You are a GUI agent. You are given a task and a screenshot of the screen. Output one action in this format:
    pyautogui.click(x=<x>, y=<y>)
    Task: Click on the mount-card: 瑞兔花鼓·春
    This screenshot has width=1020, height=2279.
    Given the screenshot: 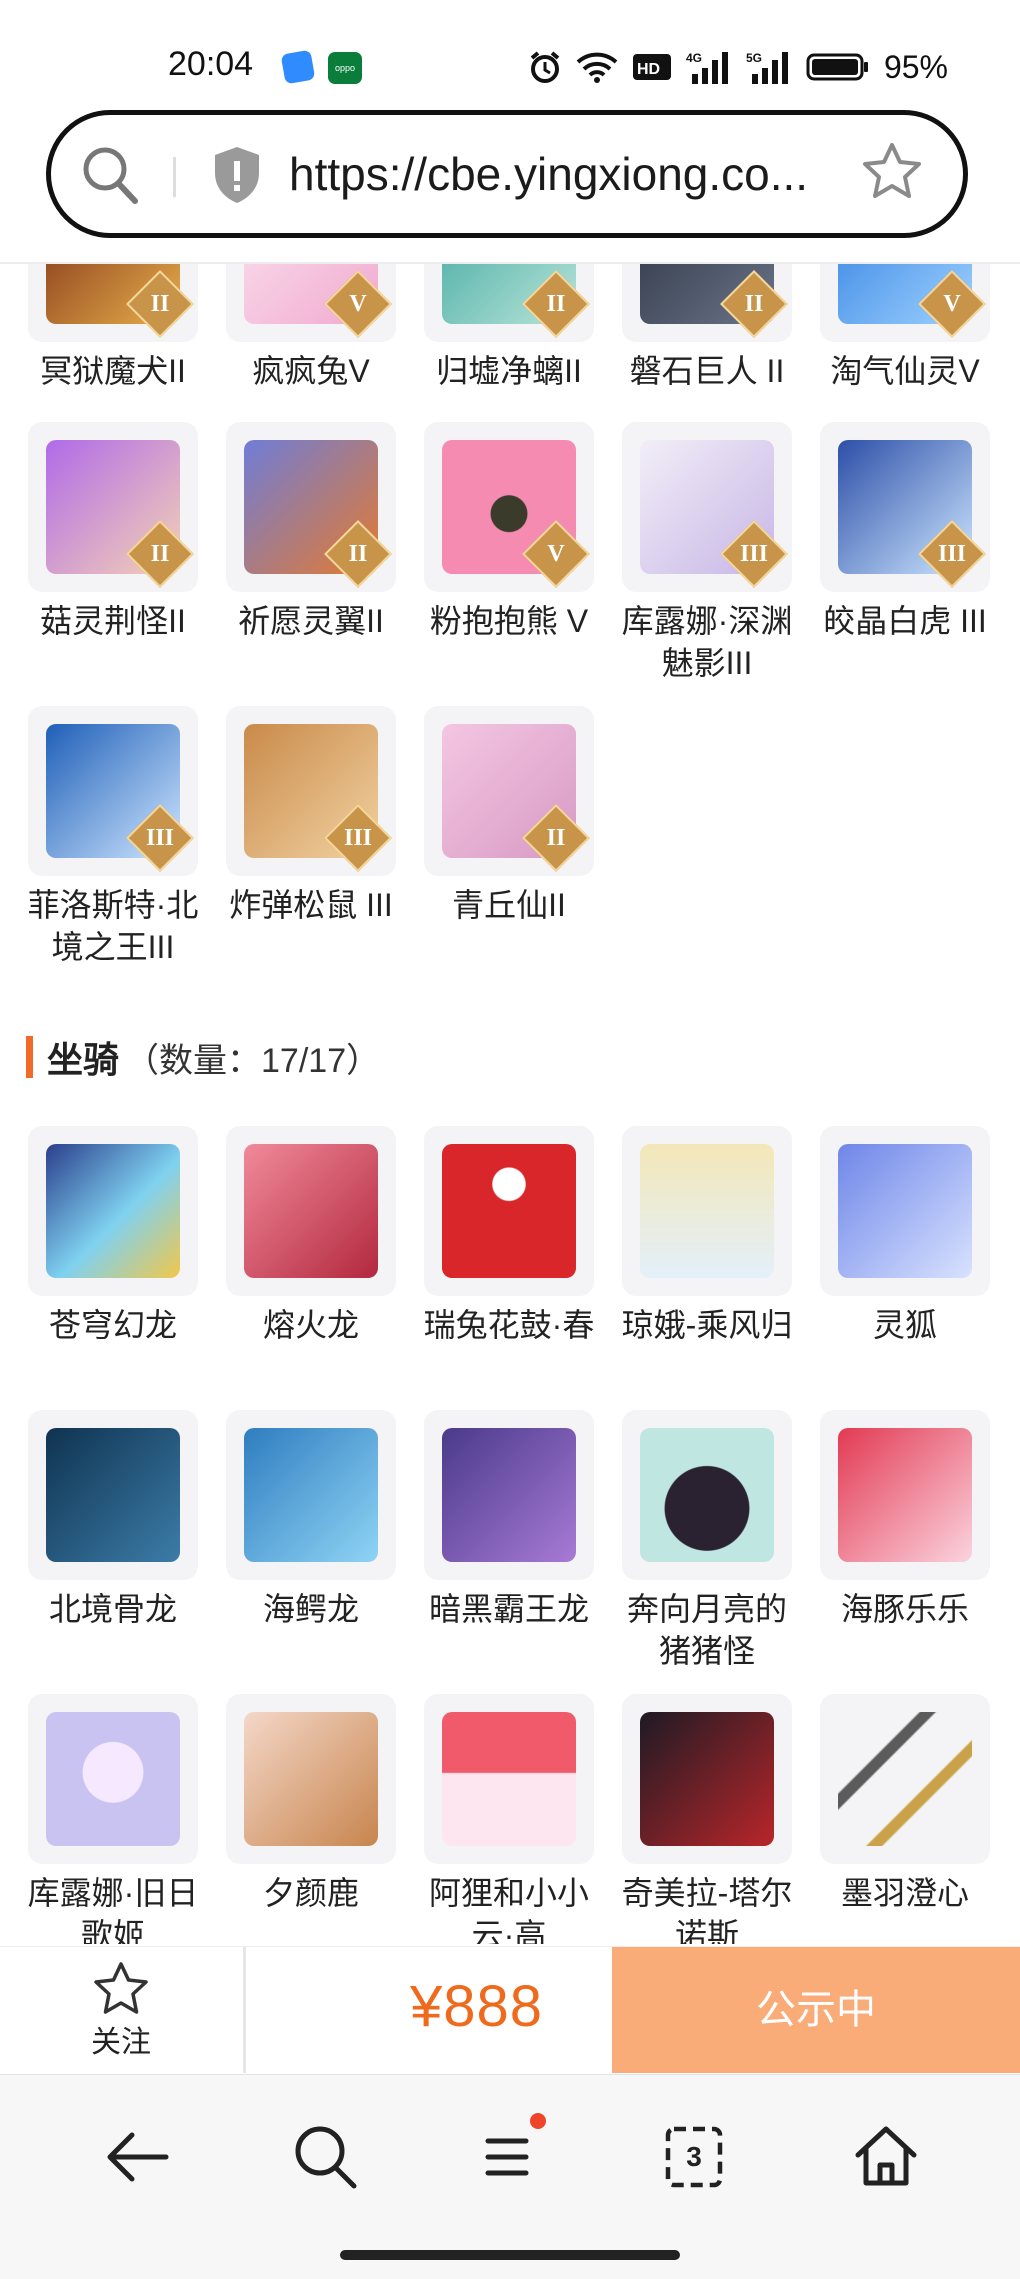 What is the action you would take?
    pyautogui.click(x=509, y=1236)
    